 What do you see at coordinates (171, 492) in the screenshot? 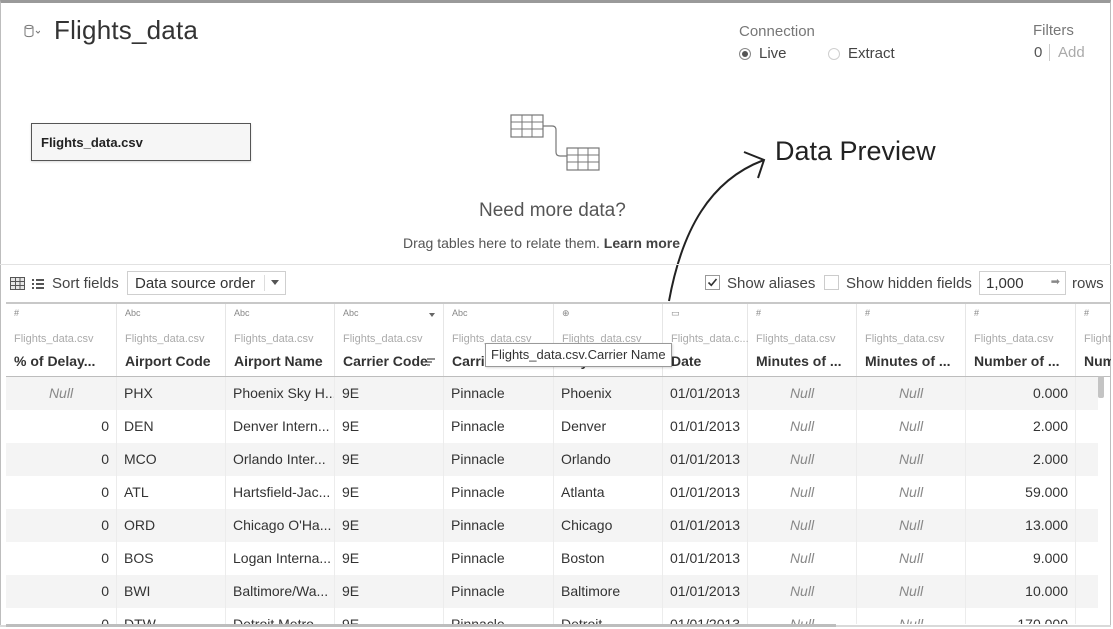
I see `table-cell: ATL` at bounding box center [171, 492].